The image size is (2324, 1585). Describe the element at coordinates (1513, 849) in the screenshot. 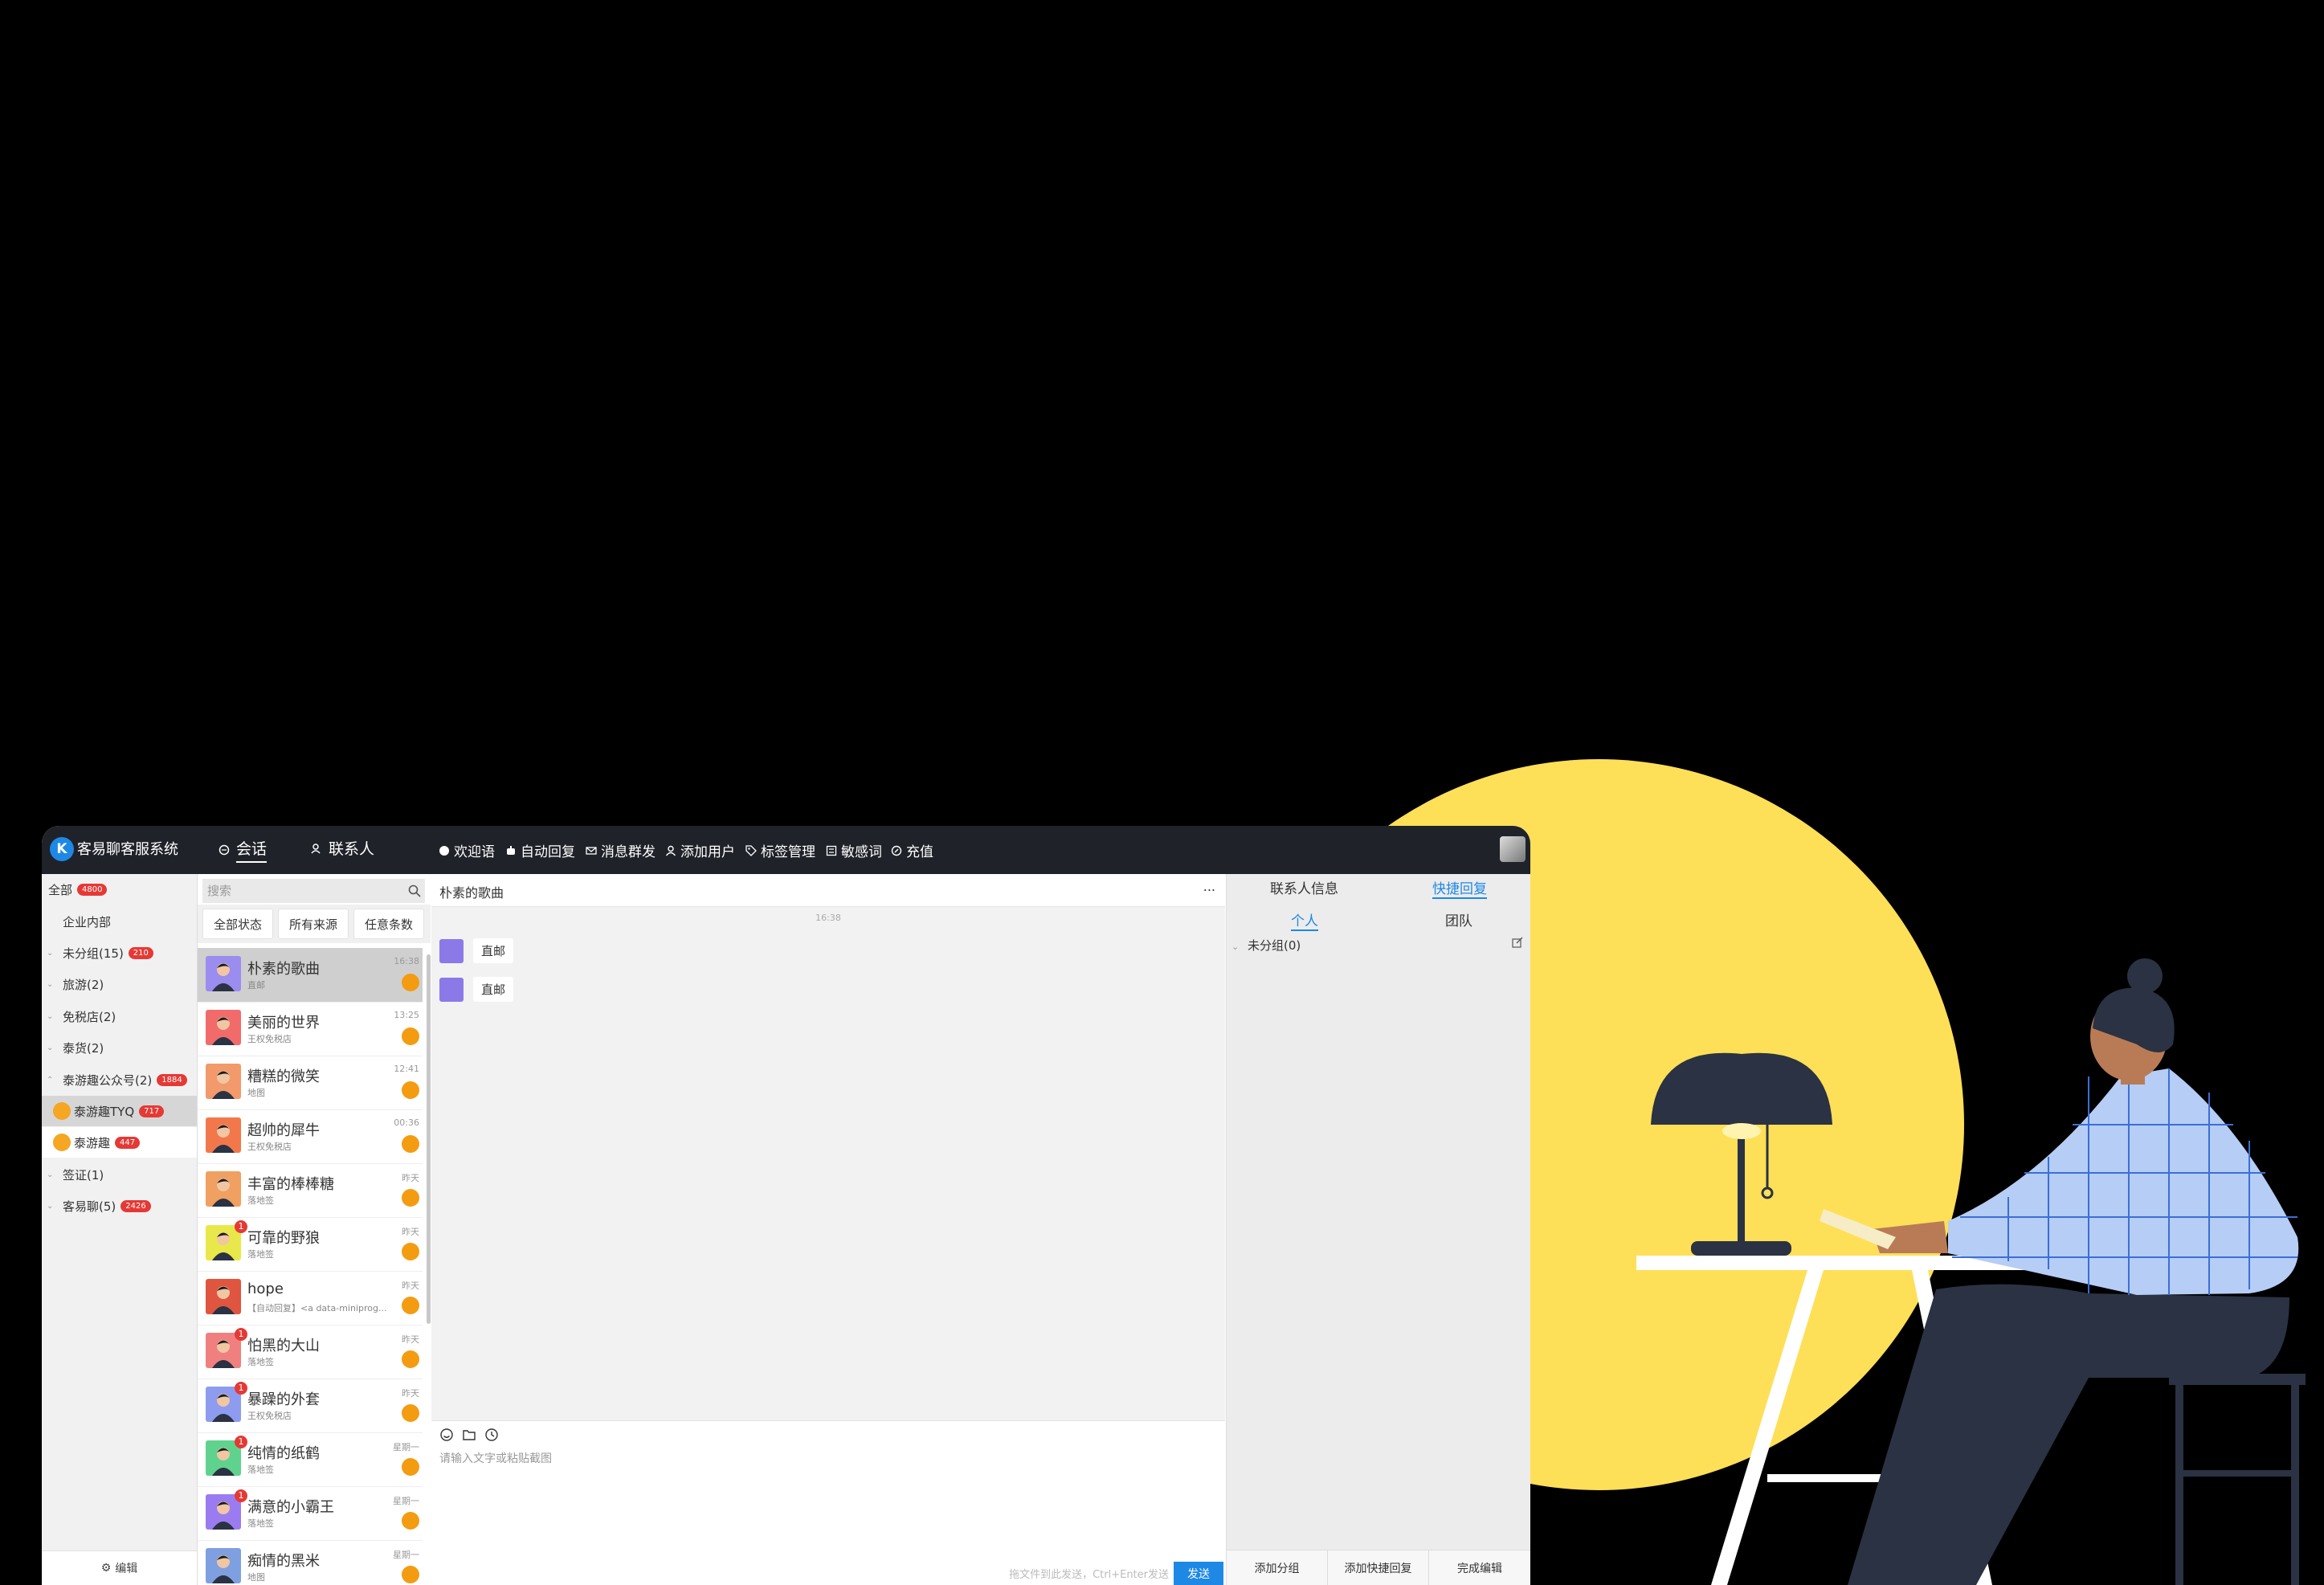

I see `user-avatar` at that location.